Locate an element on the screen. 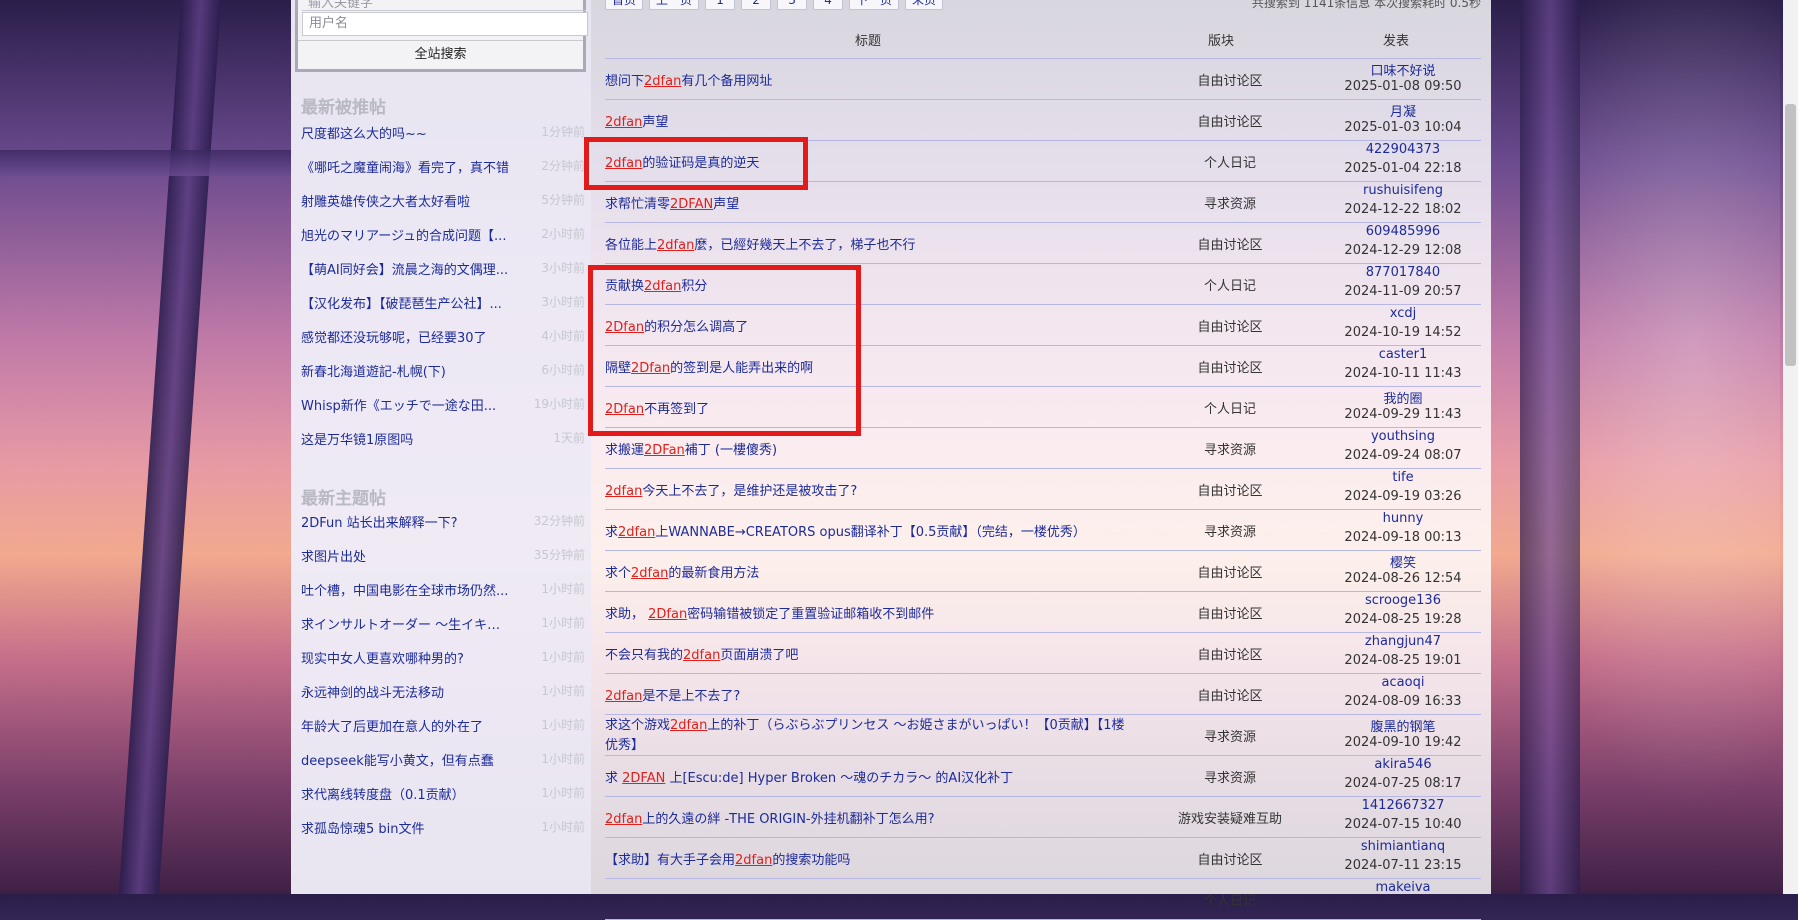  author-link: 樱笑 is located at coordinates (1403, 561).